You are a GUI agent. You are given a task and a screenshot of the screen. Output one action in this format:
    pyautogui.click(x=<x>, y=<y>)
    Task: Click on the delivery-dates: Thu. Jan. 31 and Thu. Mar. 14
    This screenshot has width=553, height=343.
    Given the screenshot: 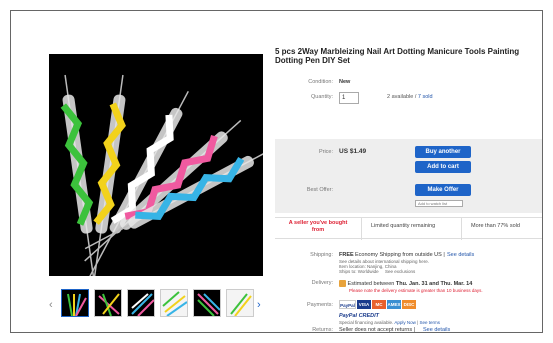 What is the action you would take?
    pyautogui.click(x=434, y=283)
    